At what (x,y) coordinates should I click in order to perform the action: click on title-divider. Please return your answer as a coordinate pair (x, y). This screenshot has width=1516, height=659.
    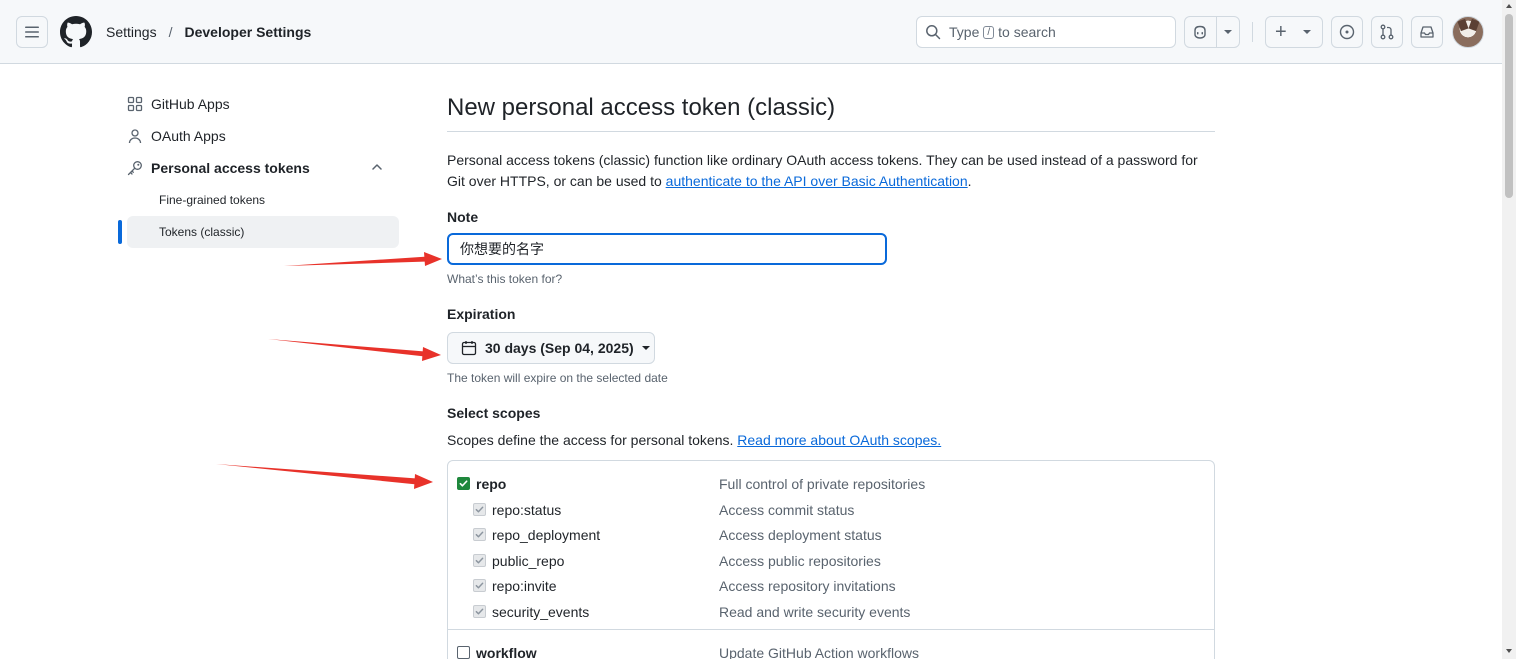
    Looking at the image, I should click on (831, 131).